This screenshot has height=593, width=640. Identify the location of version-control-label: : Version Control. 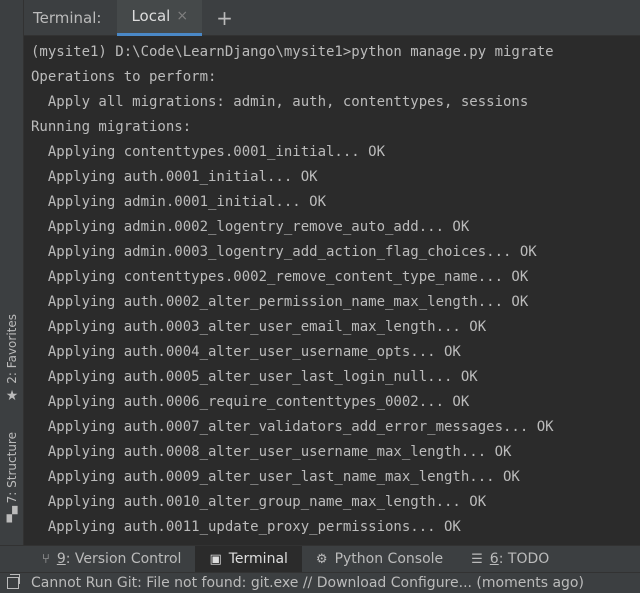
(123, 559).